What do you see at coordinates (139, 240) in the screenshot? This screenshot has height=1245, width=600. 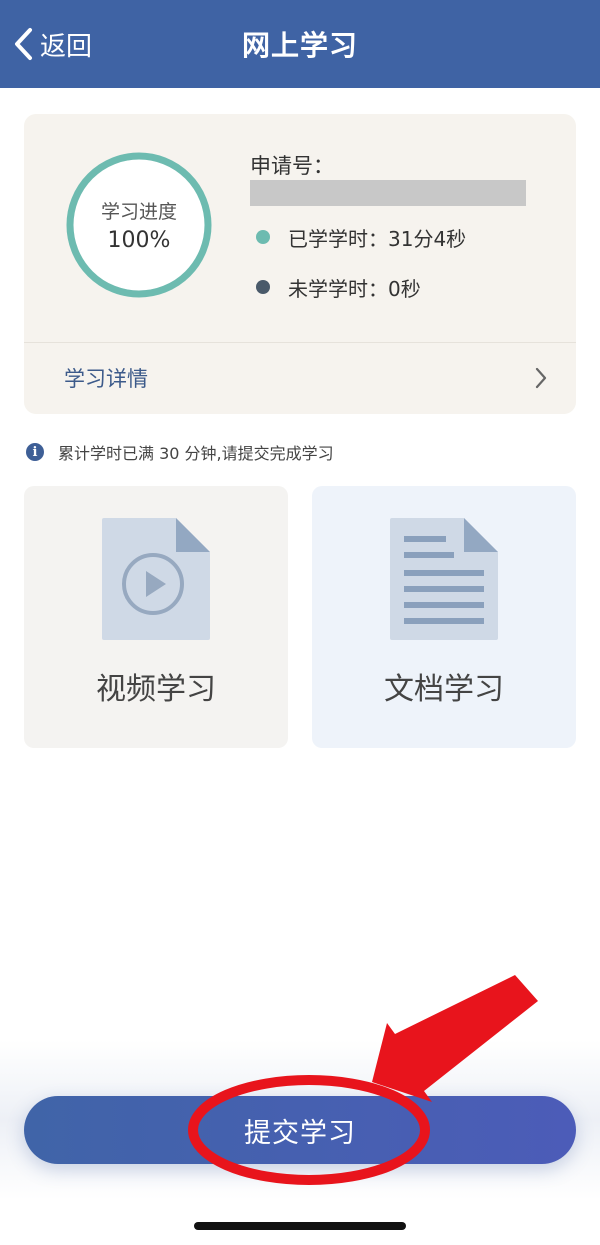 I see `progress-value: 100%` at bounding box center [139, 240].